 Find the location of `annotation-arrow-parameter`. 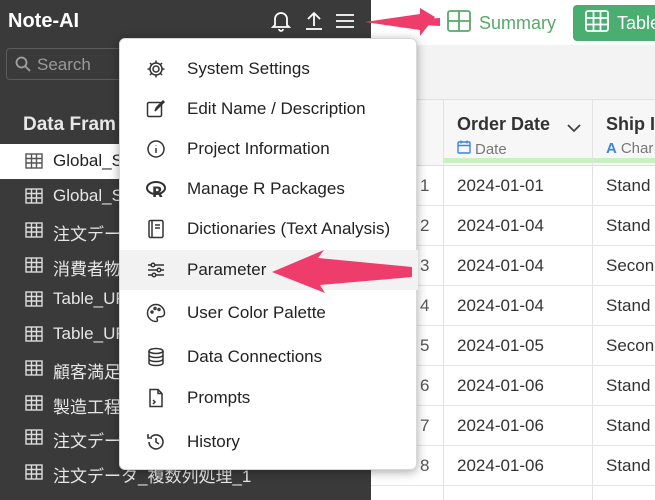

annotation-arrow-parameter is located at coordinates (342, 271).